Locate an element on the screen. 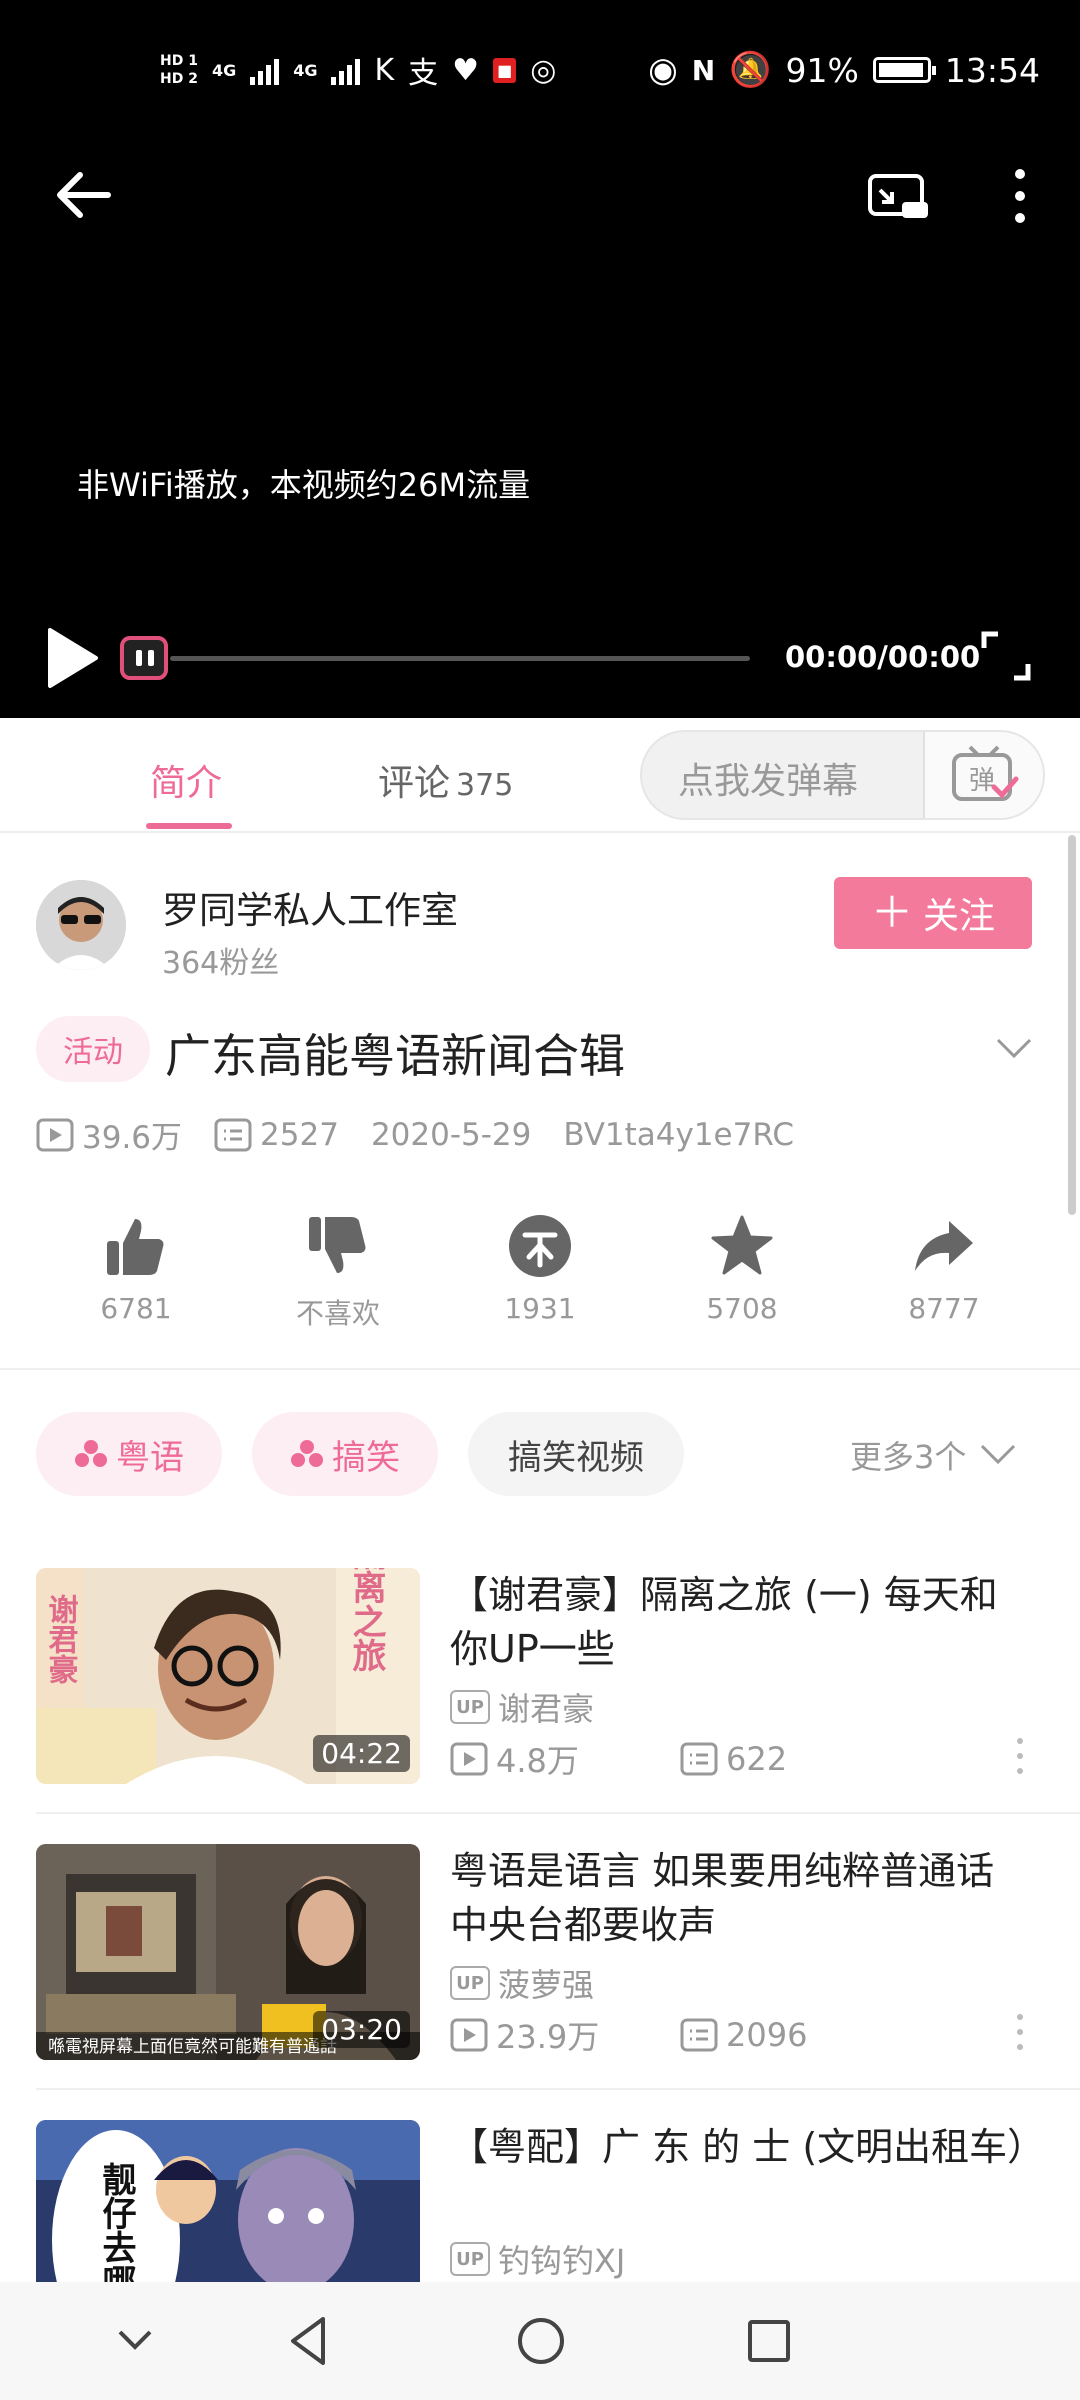  thumbs-up-icon is located at coordinates (135, 1247).